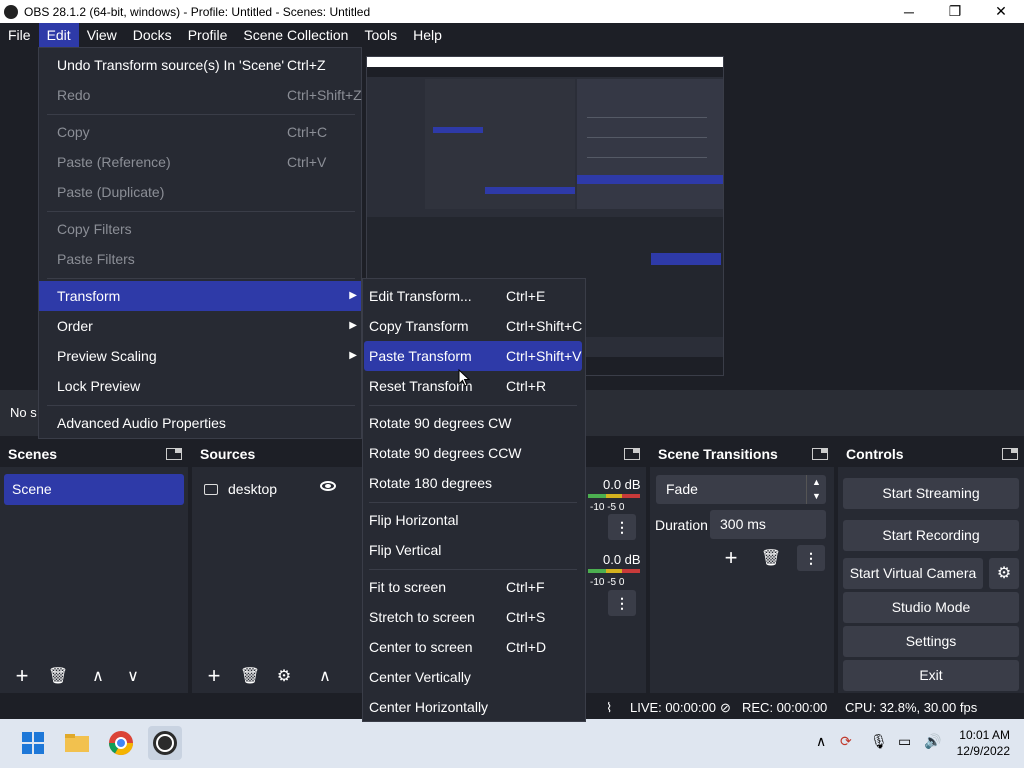  Describe the element at coordinates (200, 356) in the screenshot. I see `menu-item-preview-scaling: Preview Scaling ▶` at that location.